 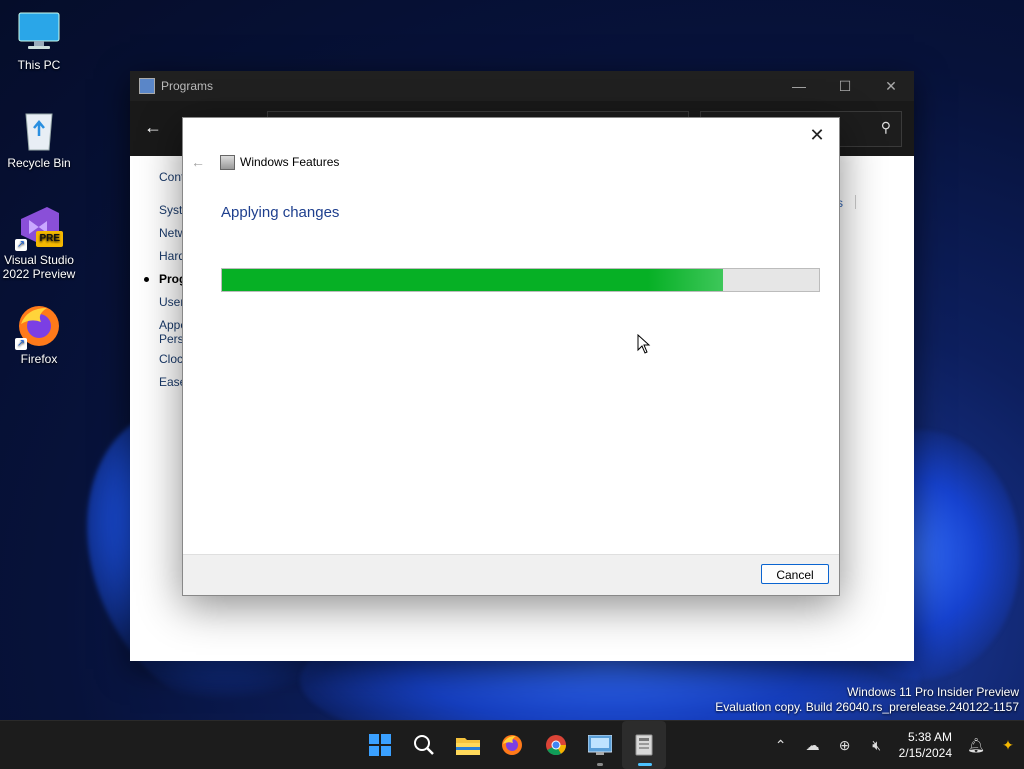 I want to click on desktop-icon-label: Firefox, so click(x=39, y=359).